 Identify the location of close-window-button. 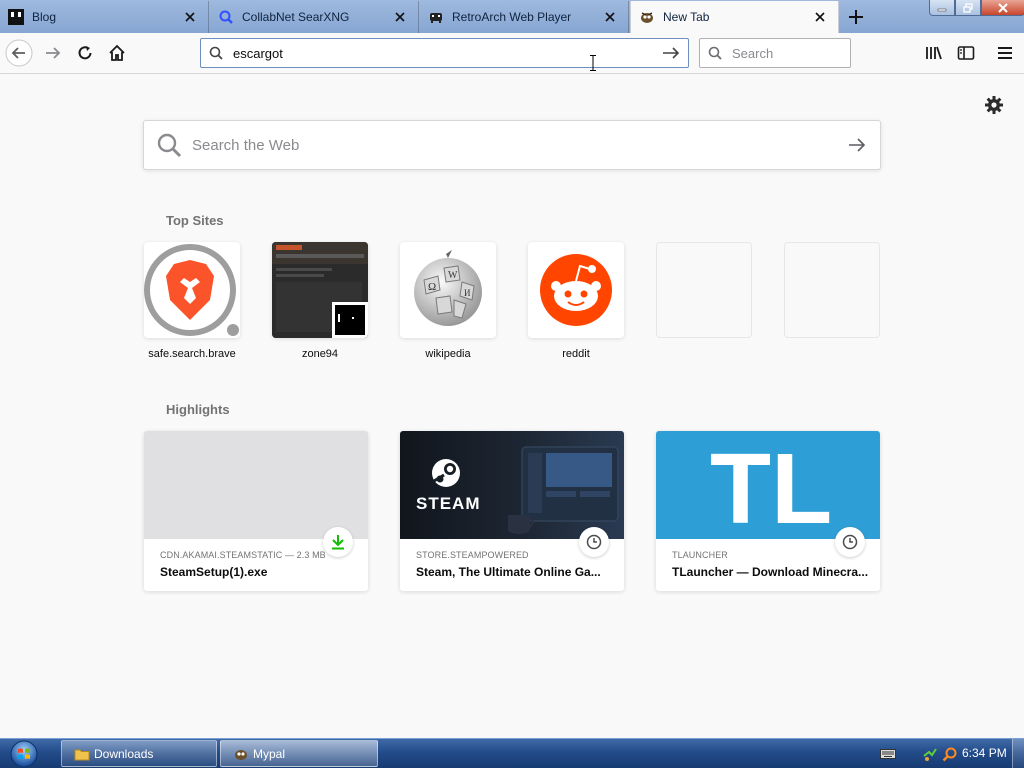
(1002, 8).